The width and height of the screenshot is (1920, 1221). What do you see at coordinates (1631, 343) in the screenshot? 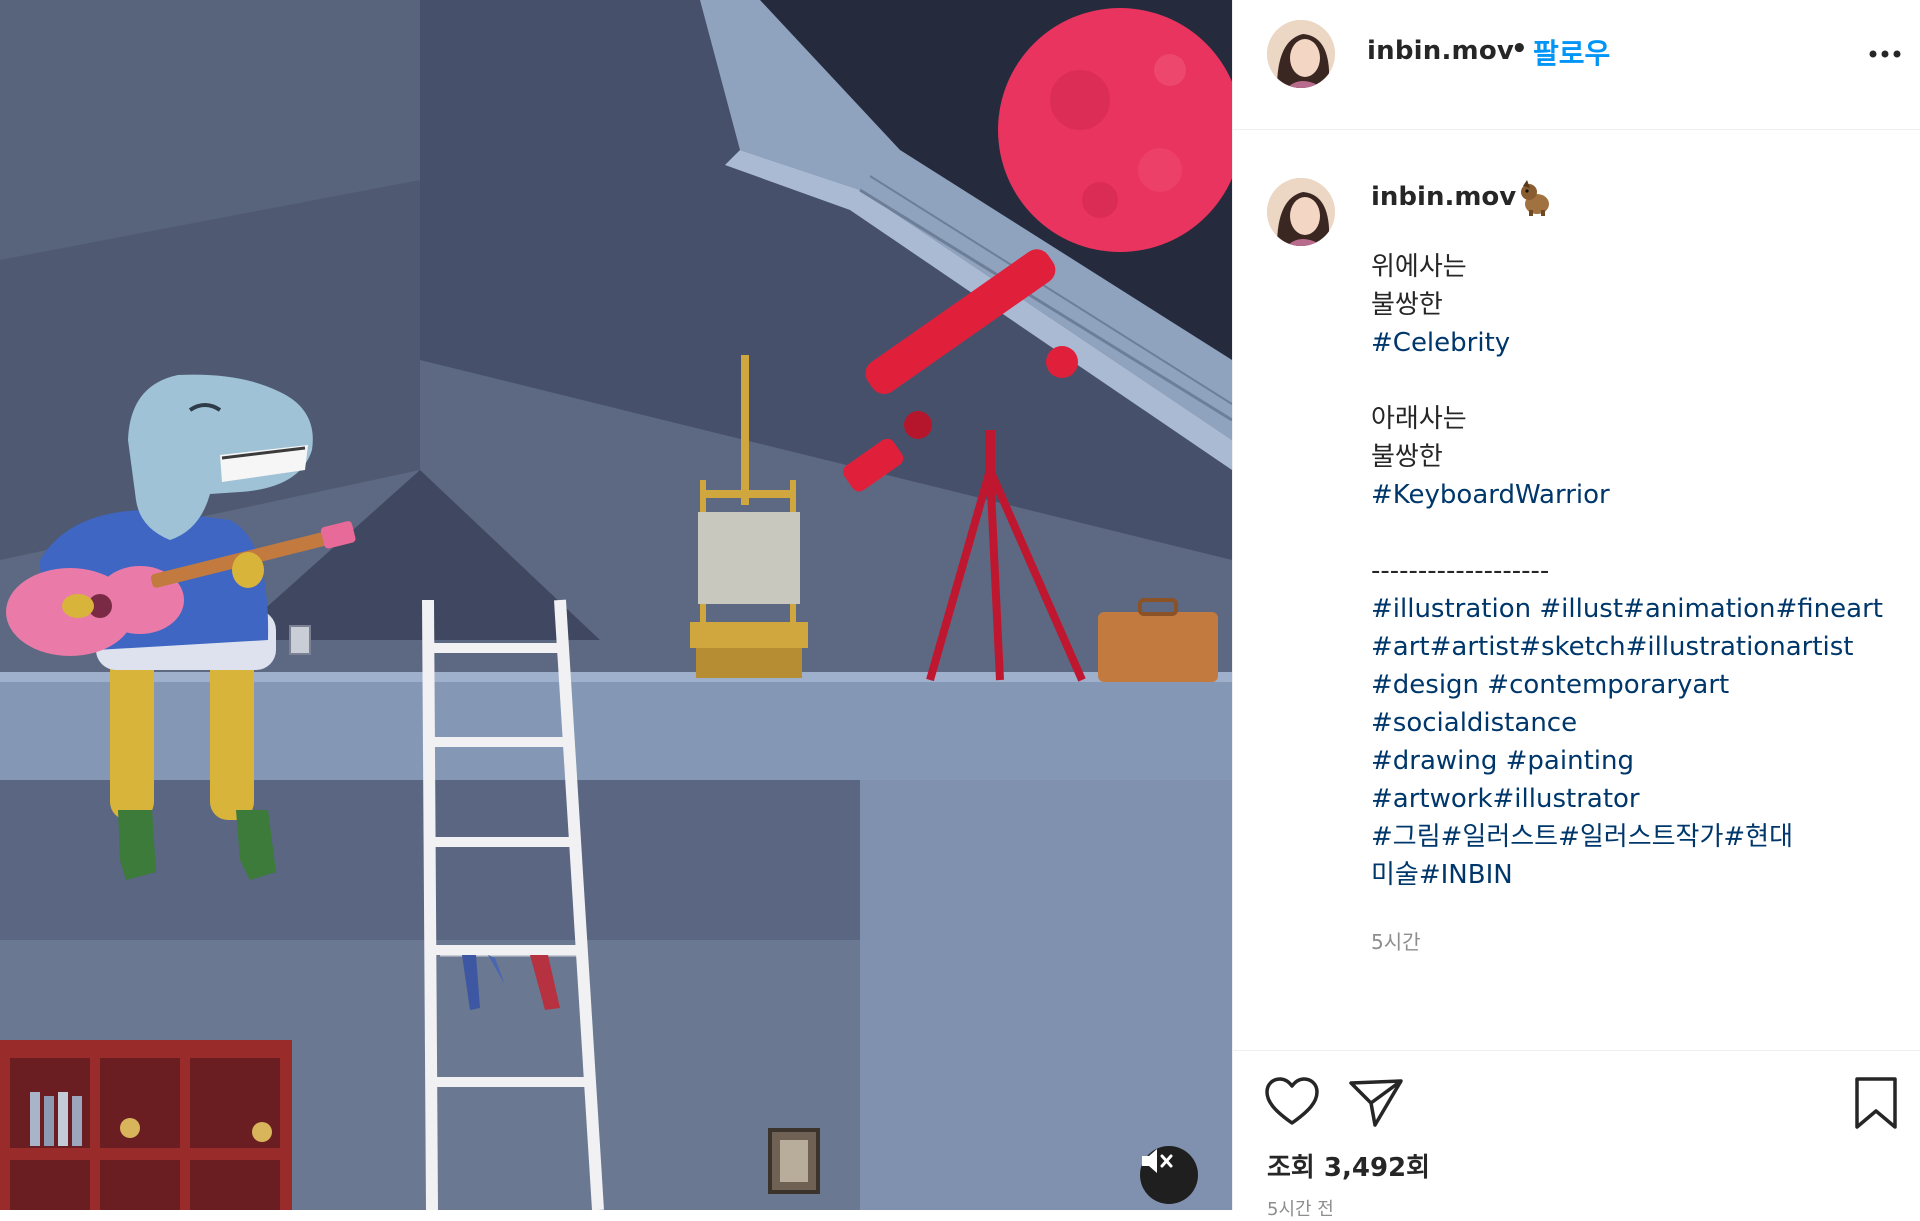
I see `caption-hashtag-line: #Celebrity` at bounding box center [1631, 343].